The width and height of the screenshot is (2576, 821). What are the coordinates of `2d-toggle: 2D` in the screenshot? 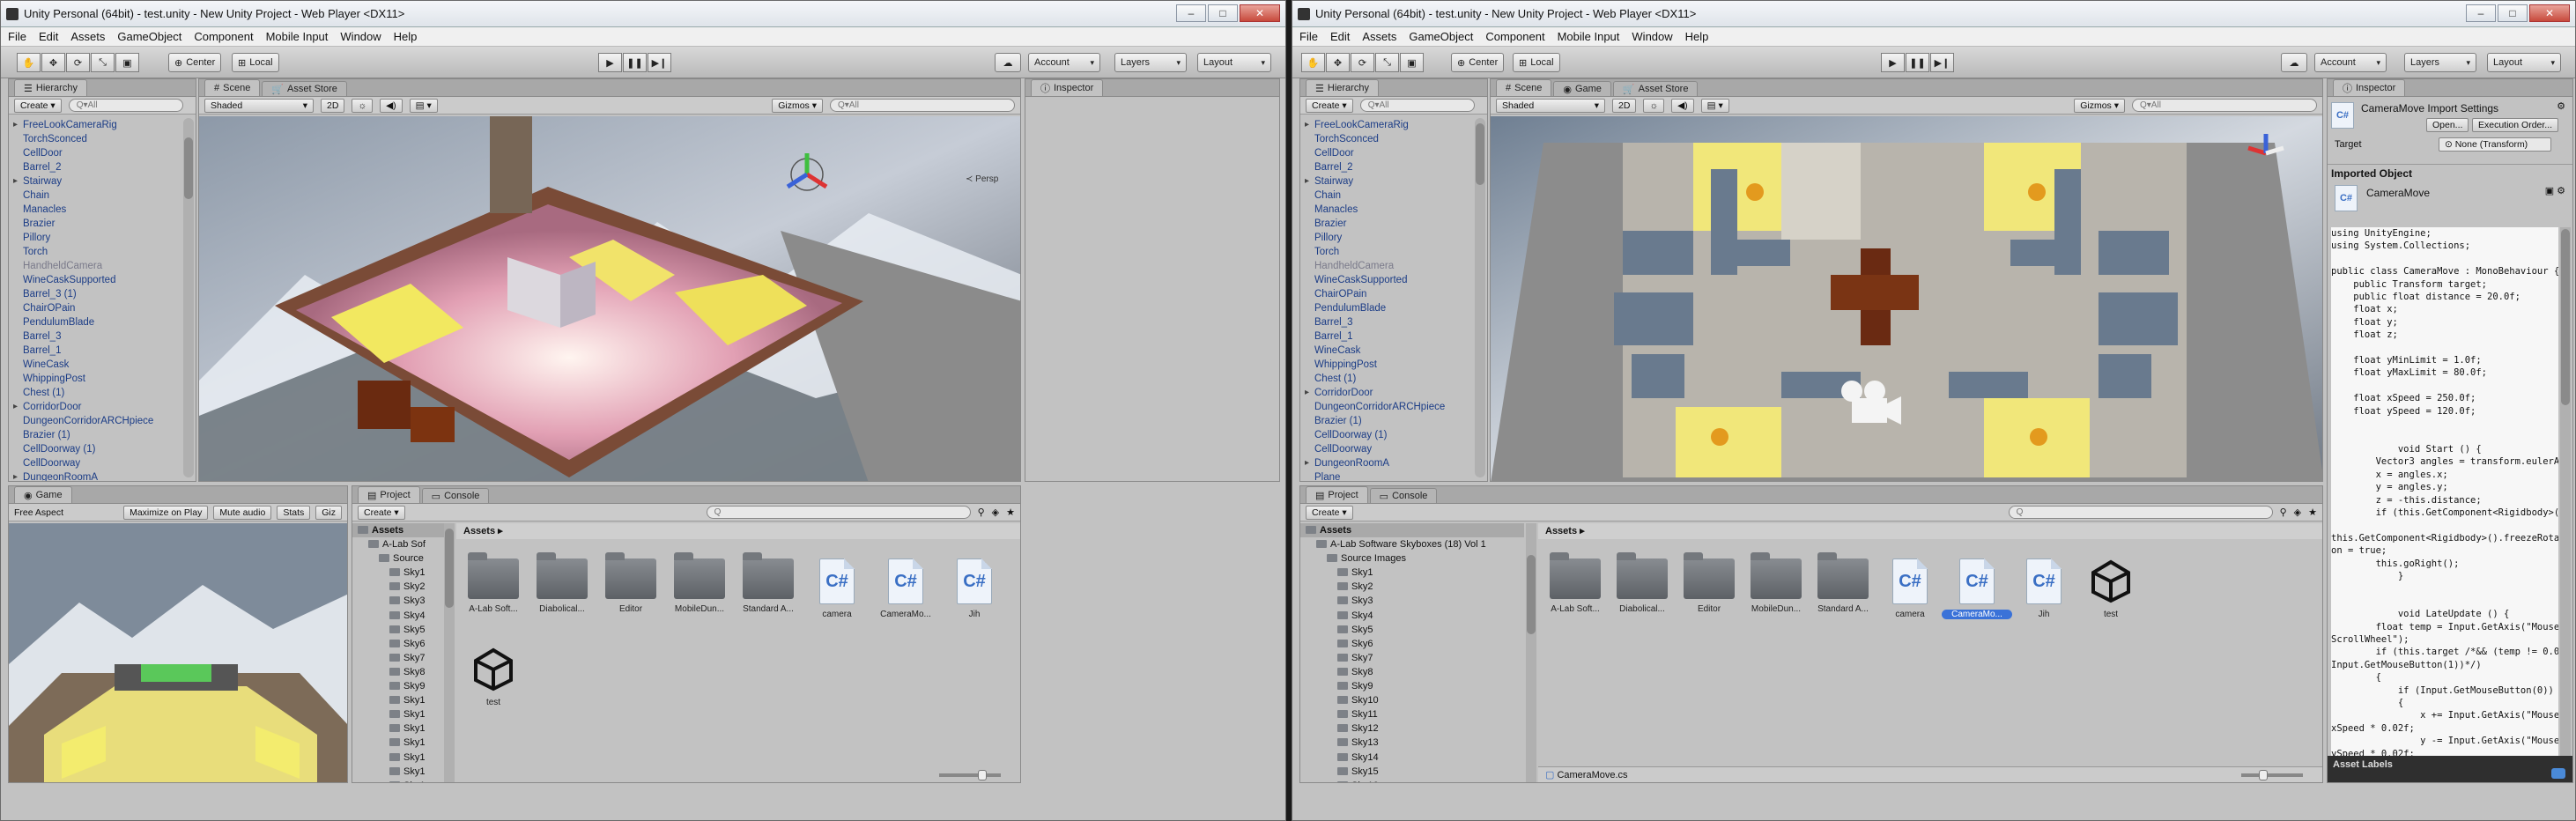 It's located at (1624, 105).